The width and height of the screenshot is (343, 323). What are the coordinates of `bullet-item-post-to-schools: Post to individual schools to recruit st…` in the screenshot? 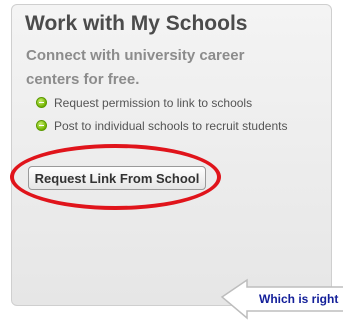 It's located at (163, 126).